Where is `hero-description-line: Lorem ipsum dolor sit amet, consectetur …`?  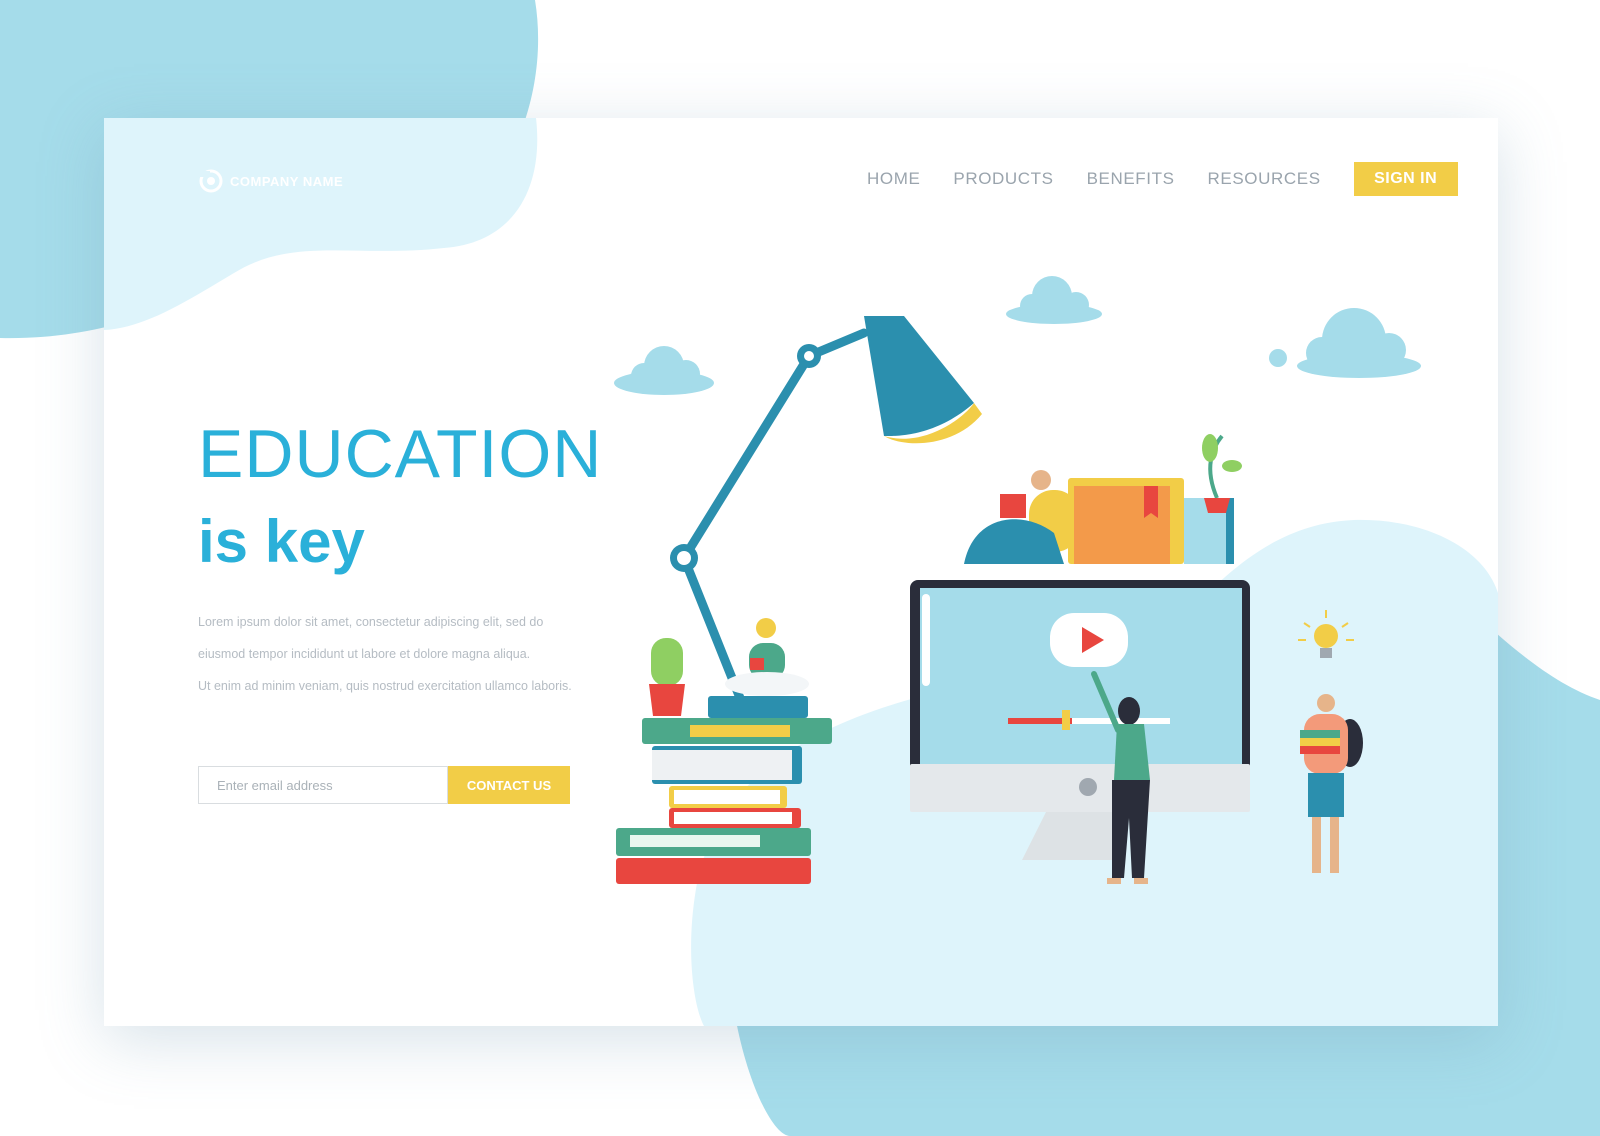 hero-description-line: Lorem ipsum dolor sit amet, consectetur … is located at coordinates (371, 622).